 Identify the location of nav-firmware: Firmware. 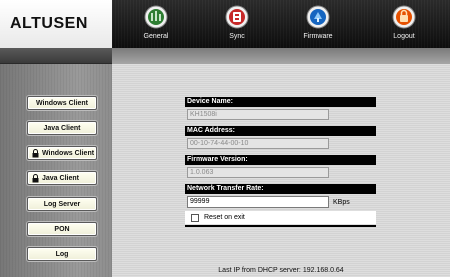
(318, 25).